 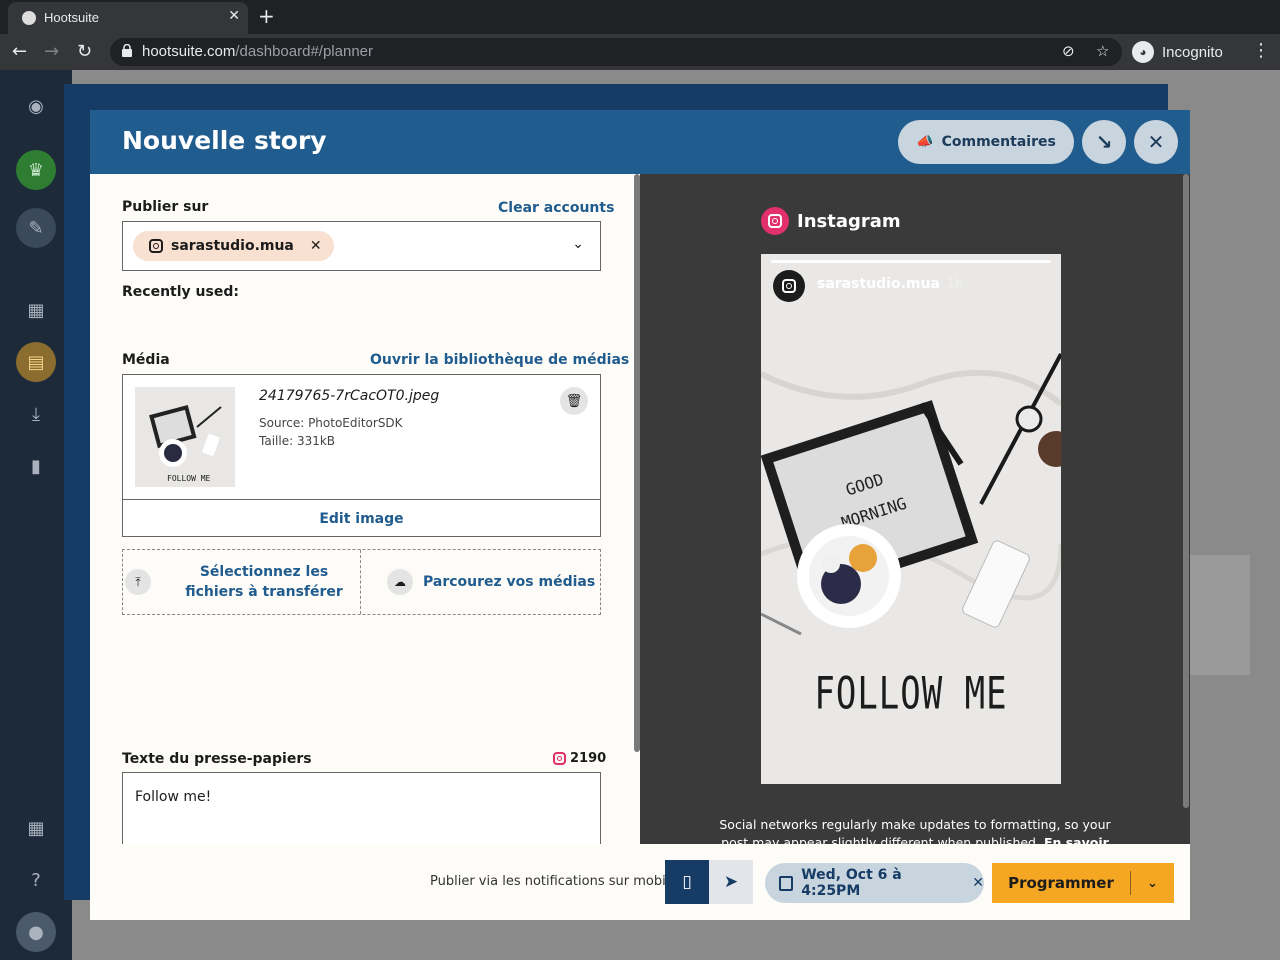 I want to click on account-name: sarastudio.mua, so click(x=232, y=246).